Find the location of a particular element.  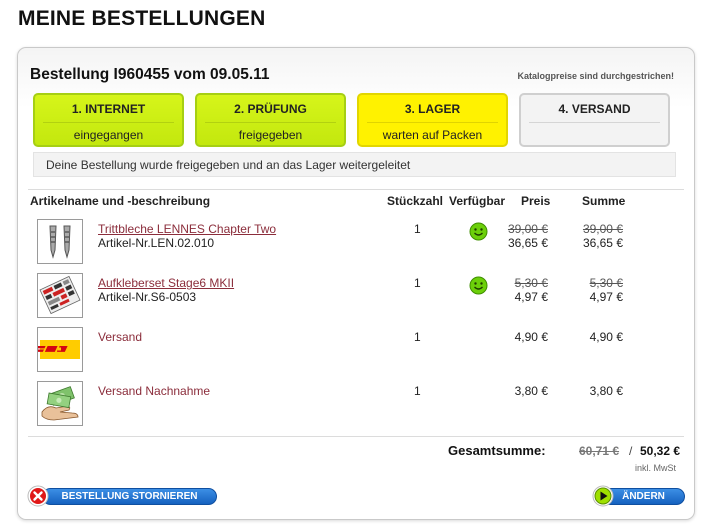

item-sku: Artikel-Nr.S6-0503 is located at coordinates (147, 297).